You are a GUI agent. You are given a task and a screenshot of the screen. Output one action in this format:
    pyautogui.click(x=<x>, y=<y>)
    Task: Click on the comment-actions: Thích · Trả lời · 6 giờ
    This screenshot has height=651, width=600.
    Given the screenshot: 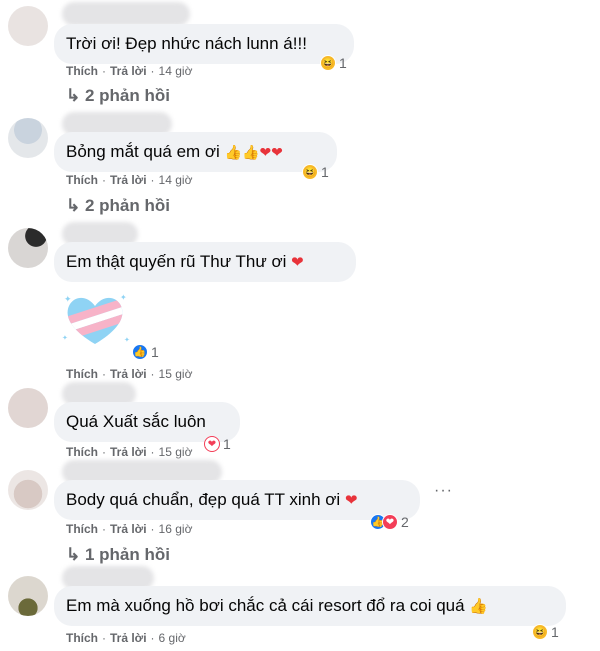 What is the action you would take?
    pyautogui.click(x=126, y=638)
    